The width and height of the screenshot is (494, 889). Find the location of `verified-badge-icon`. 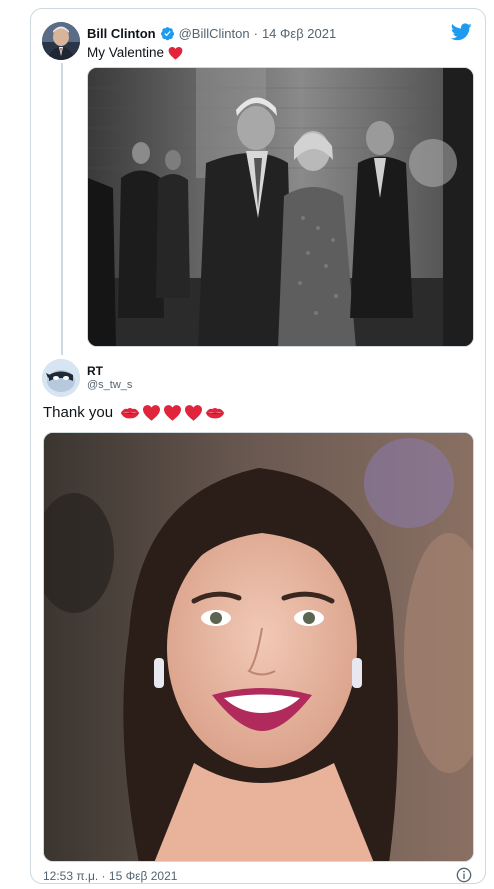

verified-badge-icon is located at coordinates (167, 33).